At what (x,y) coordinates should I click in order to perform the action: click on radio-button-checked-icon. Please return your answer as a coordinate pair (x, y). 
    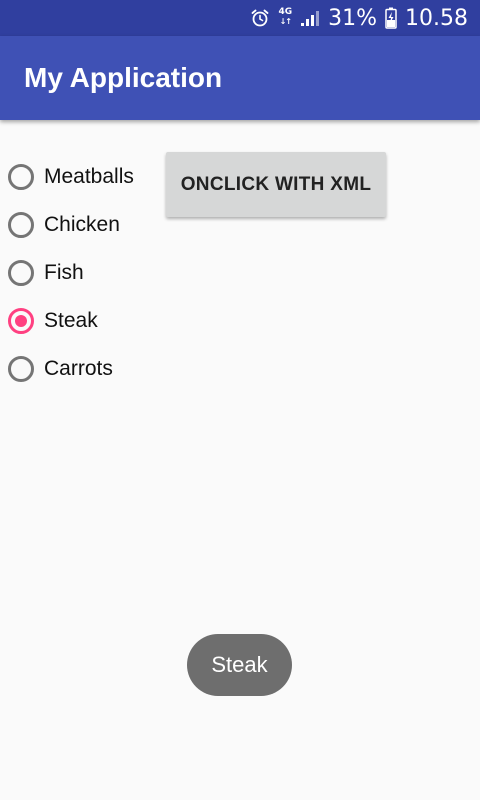
    Looking at the image, I should click on (21, 321).